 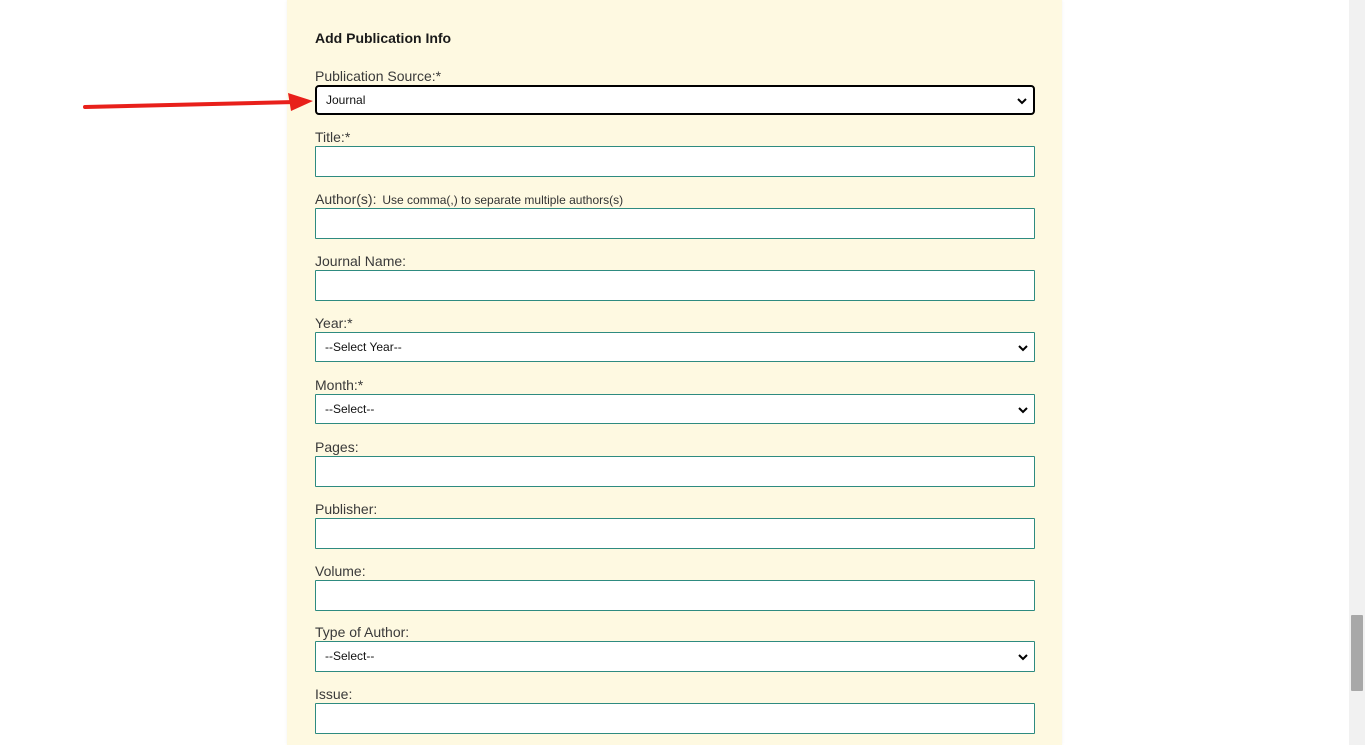 I want to click on publication-source-value: Journal, so click(x=346, y=100).